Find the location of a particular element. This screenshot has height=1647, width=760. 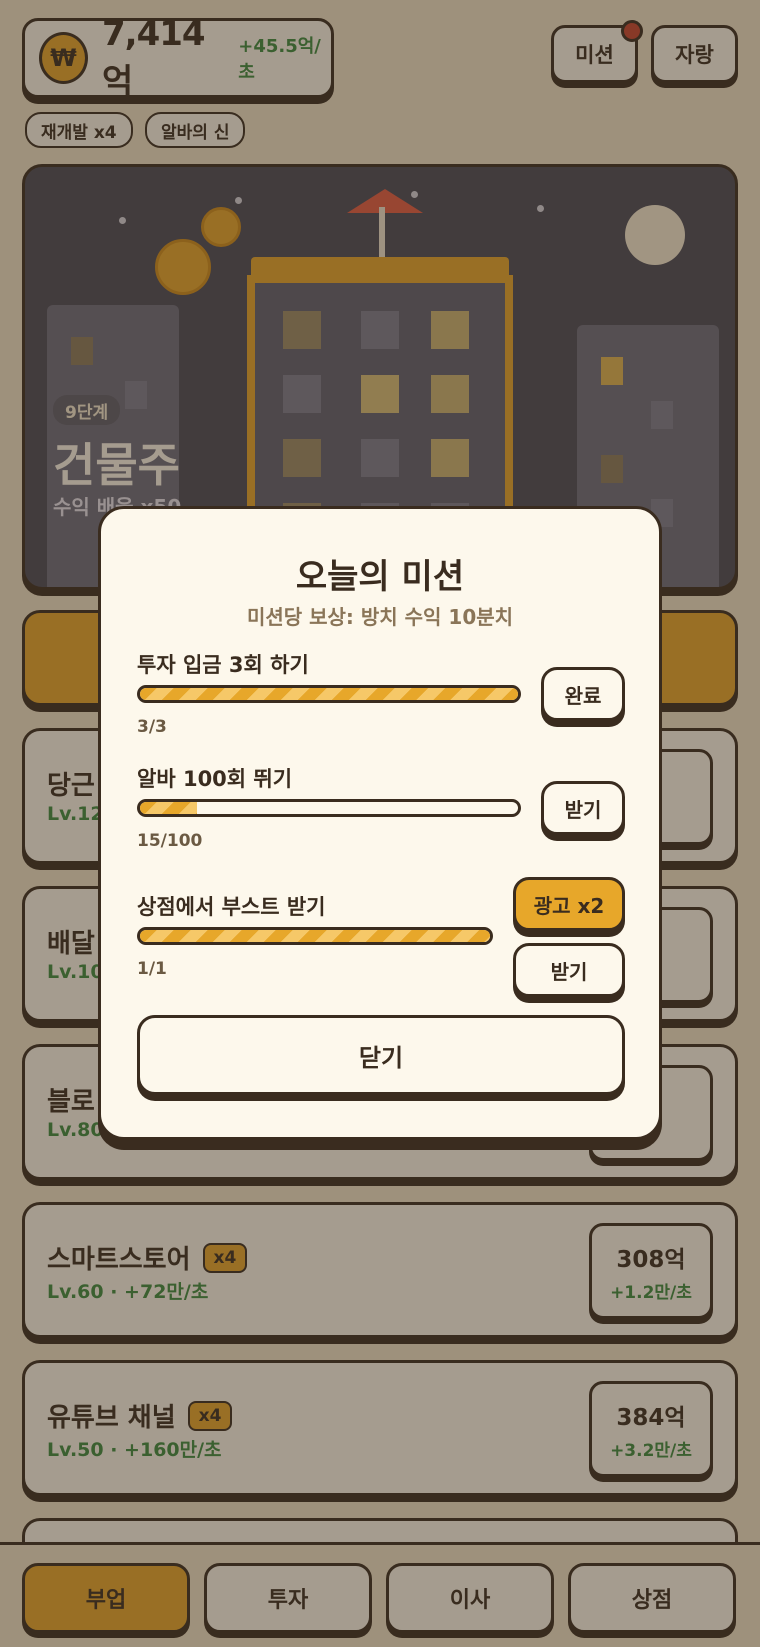

mission-complete-button: 완료 is located at coordinates (583, 694).